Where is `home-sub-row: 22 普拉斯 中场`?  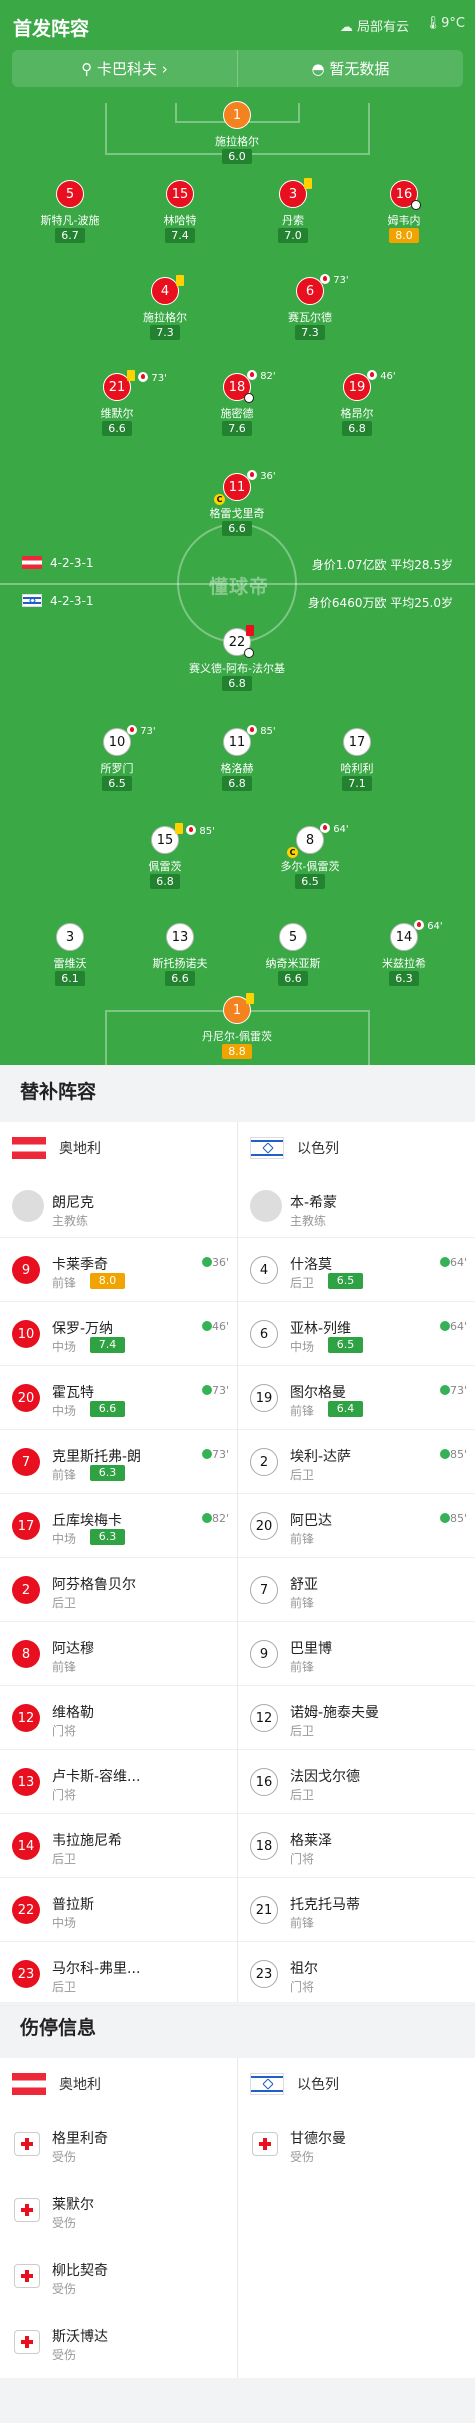 home-sub-row: 22 普拉斯 中场 is located at coordinates (118, 1910).